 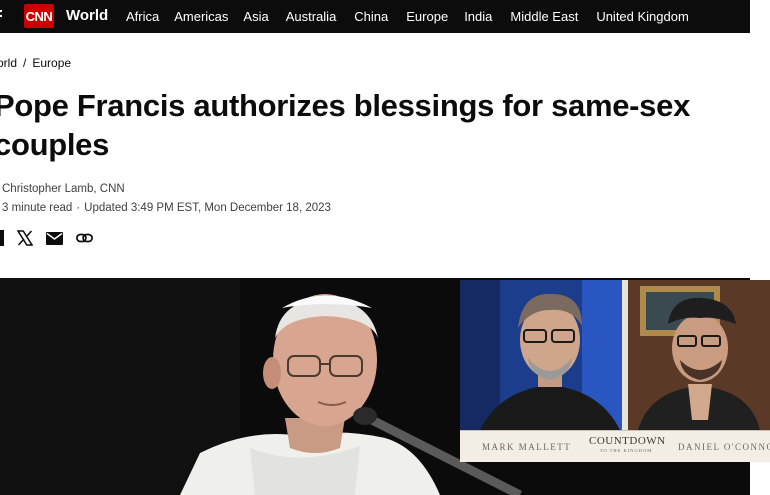 I want to click on share-bar, so click(x=46, y=238).